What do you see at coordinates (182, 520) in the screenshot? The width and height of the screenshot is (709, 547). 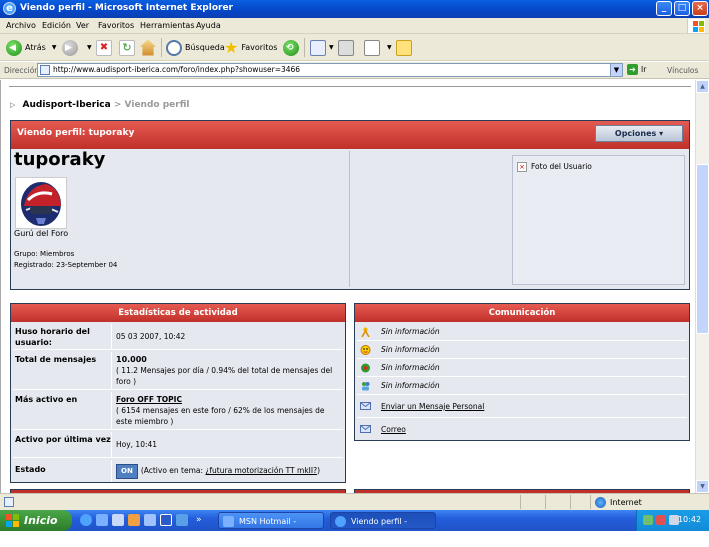 I see `quicklaunch-folder-icon` at bounding box center [182, 520].